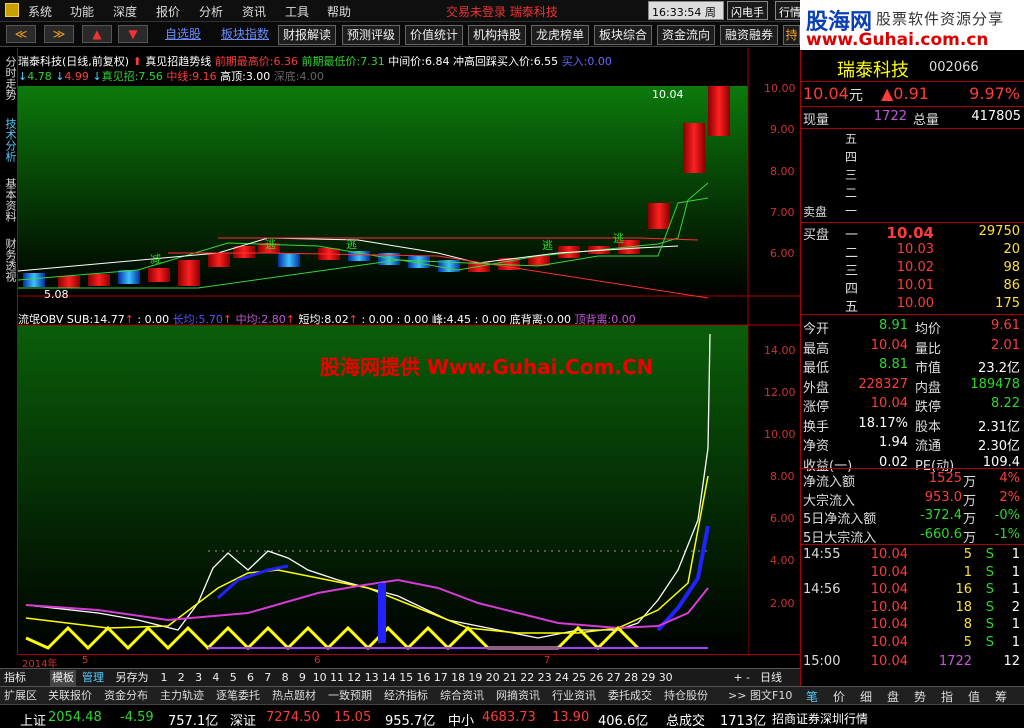 The height and width of the screenshot is (728, 1024). What do you see at coordinates (20, 696) in the screenshot?
I see `func-expand: 扩展区` at bounding box center [20, 696].